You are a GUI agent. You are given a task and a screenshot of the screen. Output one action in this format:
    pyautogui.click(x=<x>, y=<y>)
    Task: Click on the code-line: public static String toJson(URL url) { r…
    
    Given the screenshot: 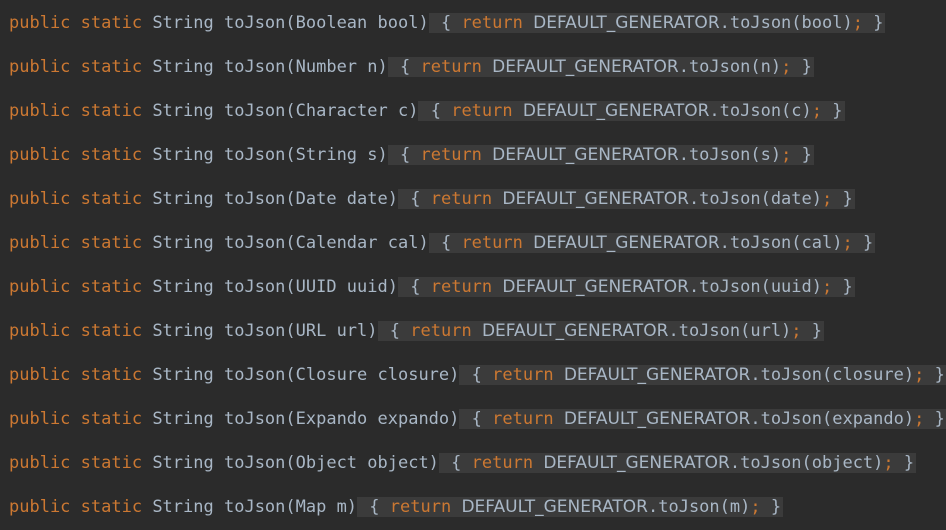 What is the action you would take?
    pyautogui.click(x=417, y=331)
    